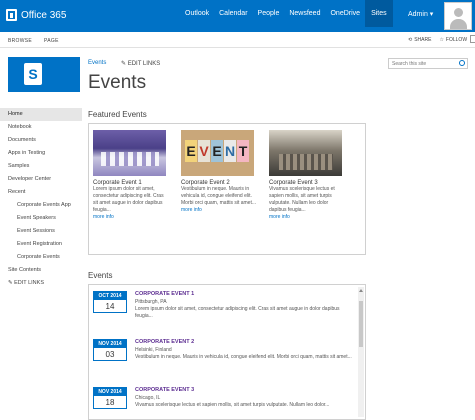 The width and height of the screenshot is (475, 420). Describe the element at coordinates (41, 153) in the screenshot. I see `nav-item-apps-in-testing: Apps in Testing` at that location.